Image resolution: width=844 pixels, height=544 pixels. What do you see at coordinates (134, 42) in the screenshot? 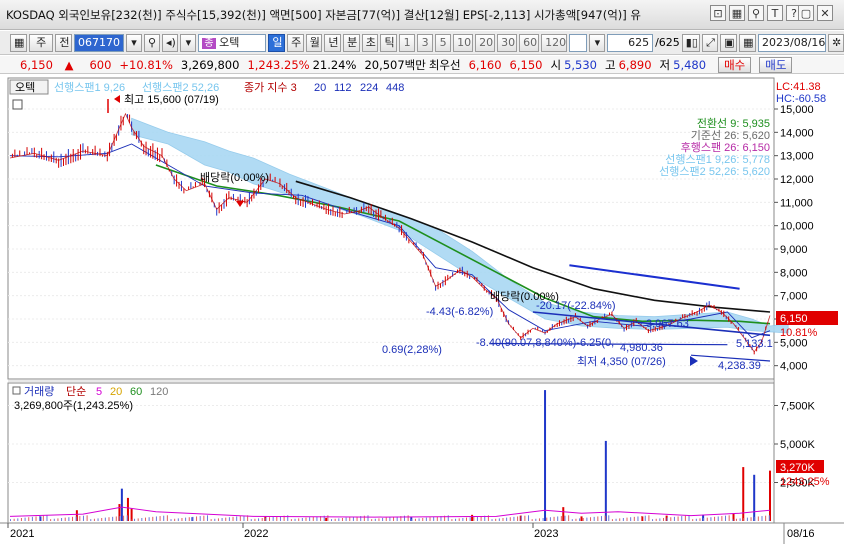
I see `code-dropdown-icon: ▾` at bounding box center [134, 42].